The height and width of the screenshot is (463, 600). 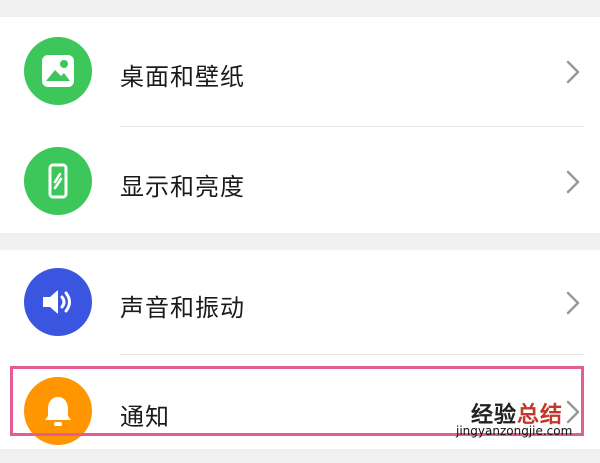 What do you see at coordinates (182, 308) in the screenshot?
I see `settings-item-label: 声音和振动` at bounding box center [182, 308].